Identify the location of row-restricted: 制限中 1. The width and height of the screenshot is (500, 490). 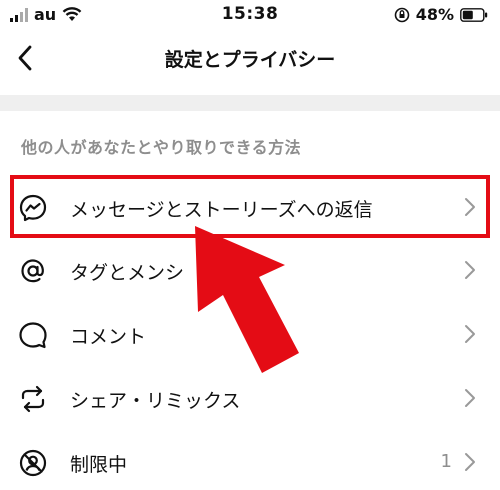
(250, 462).